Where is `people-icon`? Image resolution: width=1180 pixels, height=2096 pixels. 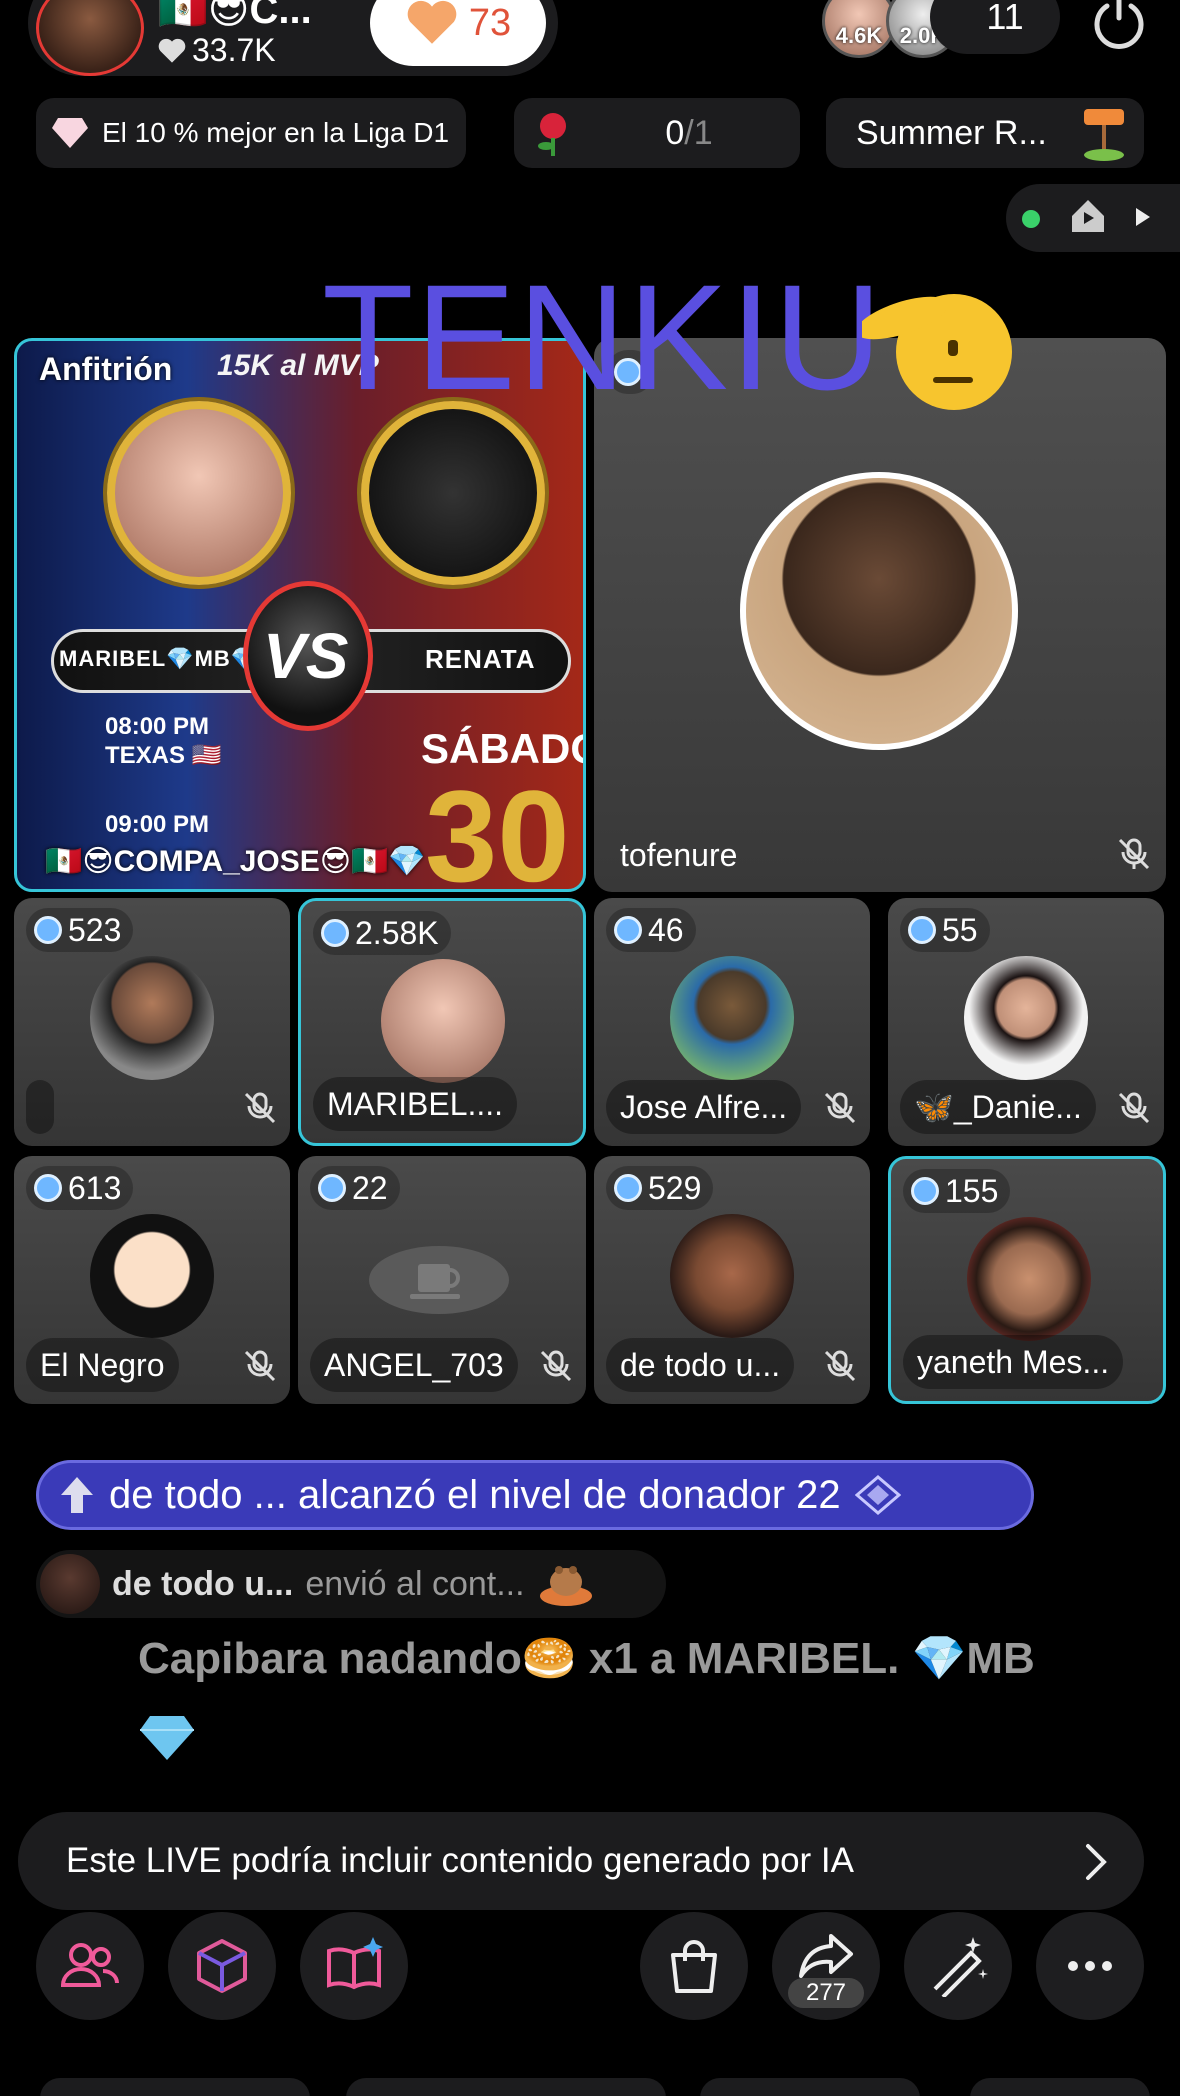
people-icon is located at coordinates (89, 1965).